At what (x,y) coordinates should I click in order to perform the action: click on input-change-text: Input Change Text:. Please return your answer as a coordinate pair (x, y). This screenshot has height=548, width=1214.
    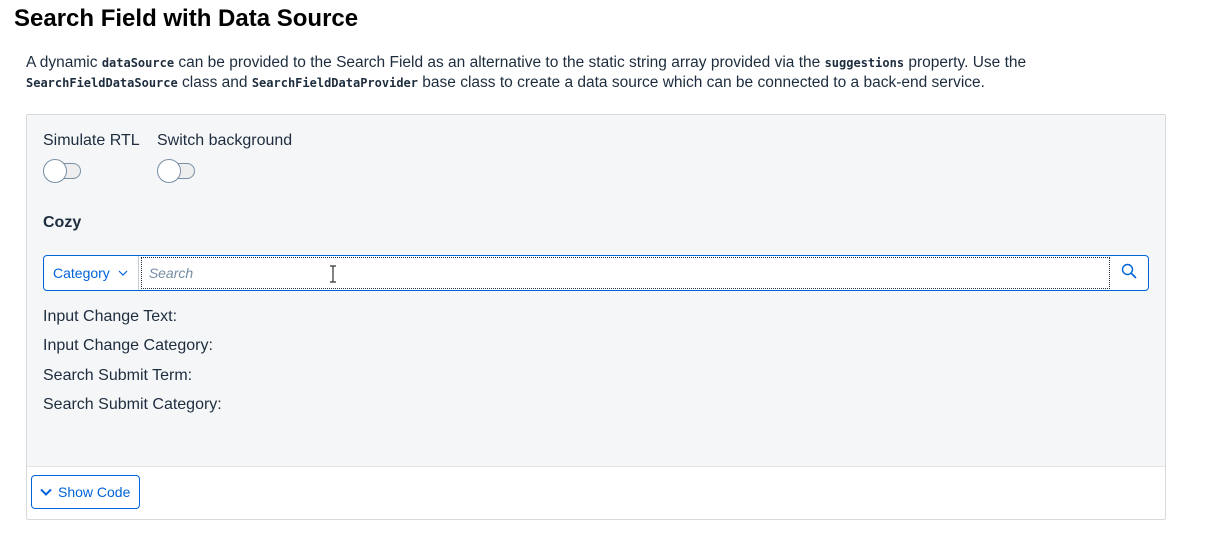
    Looking at the image, I should click on (110, 316).